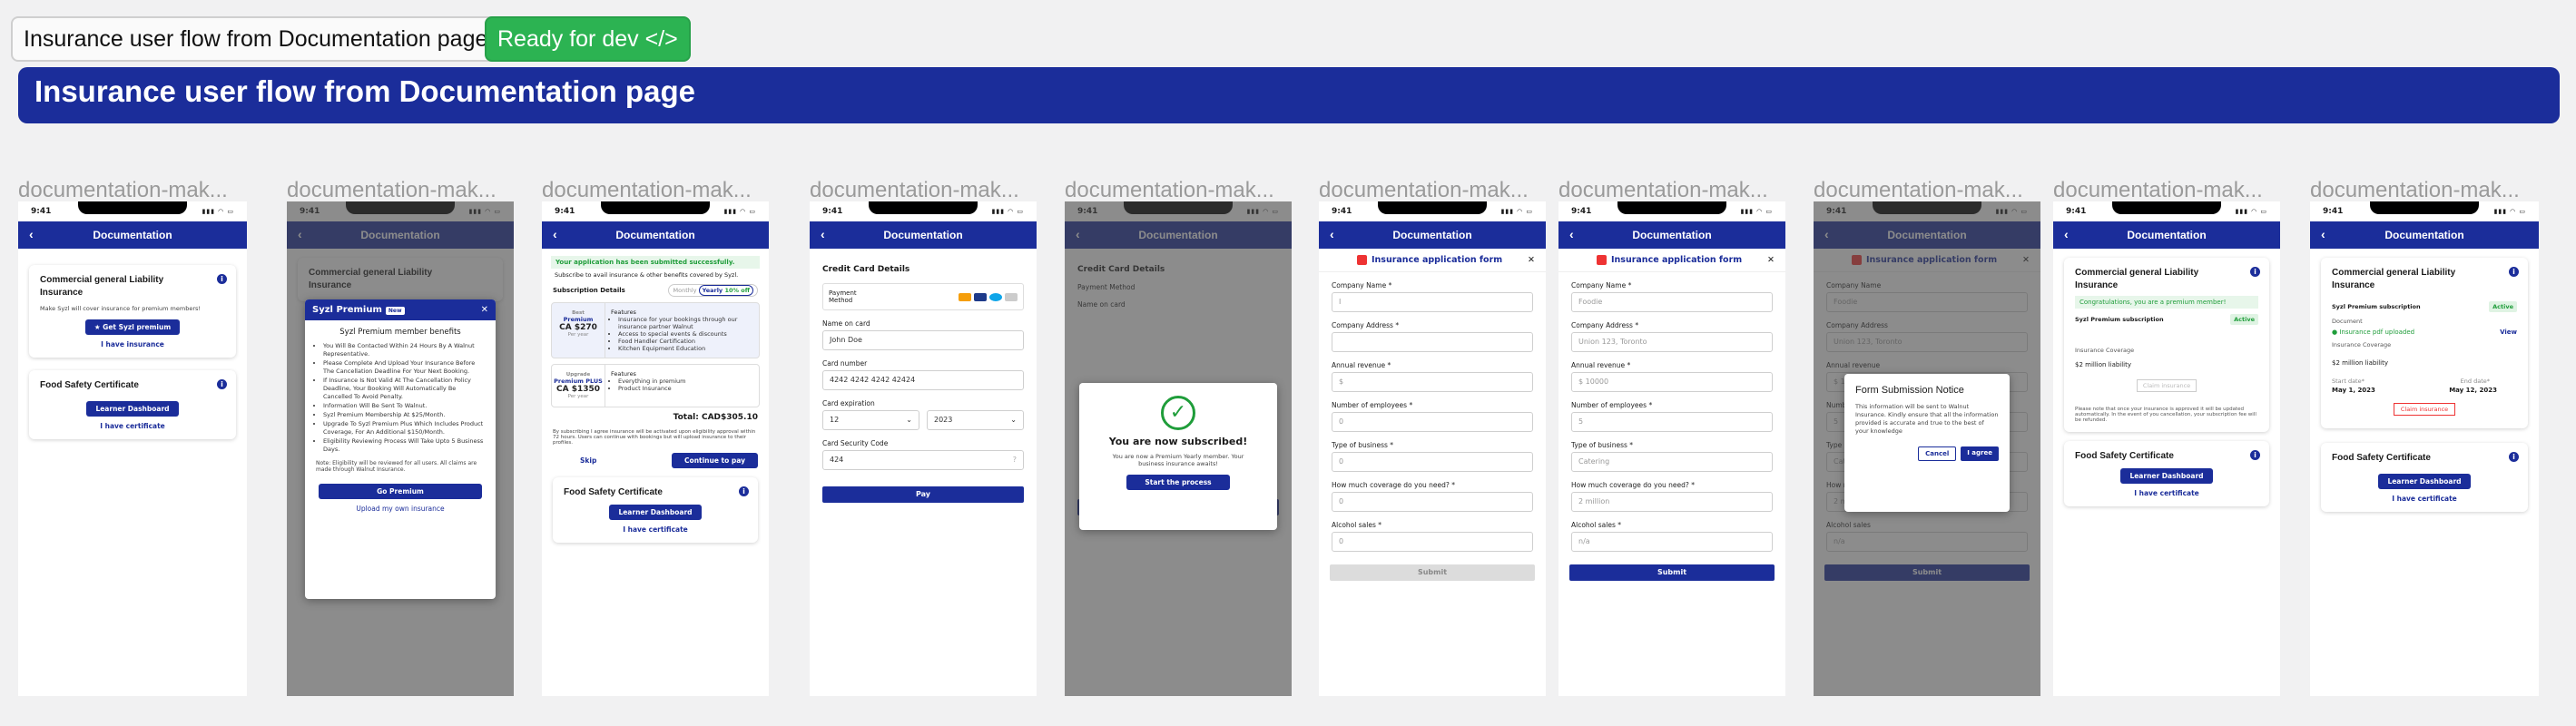 The height and width of the screenshot is (726, 2576). I want to click on annual-revenue-input: $ 10000, so click(1672, 382).